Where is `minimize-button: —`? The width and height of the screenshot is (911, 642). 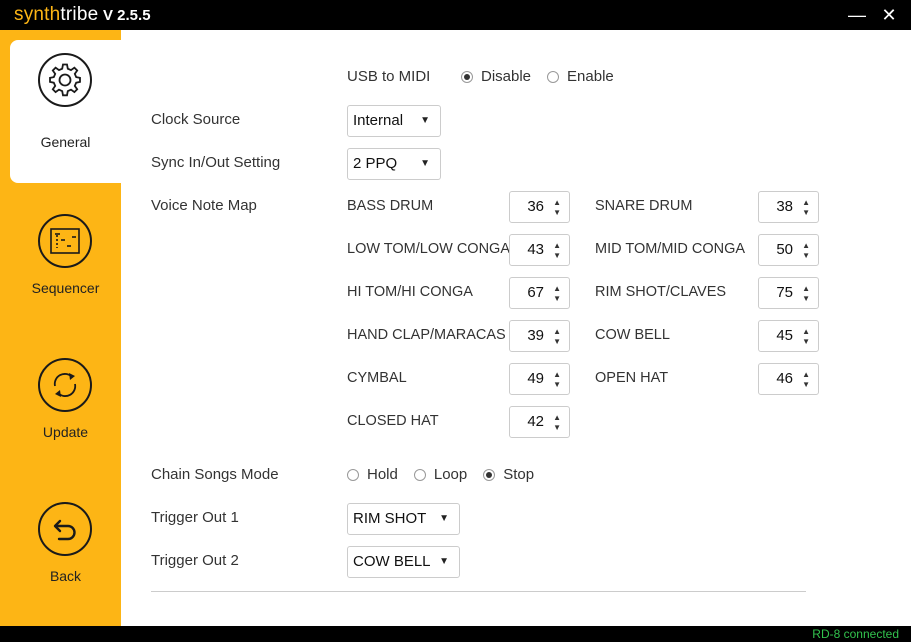
minimize-button: — is located at coordinates (857, 15).